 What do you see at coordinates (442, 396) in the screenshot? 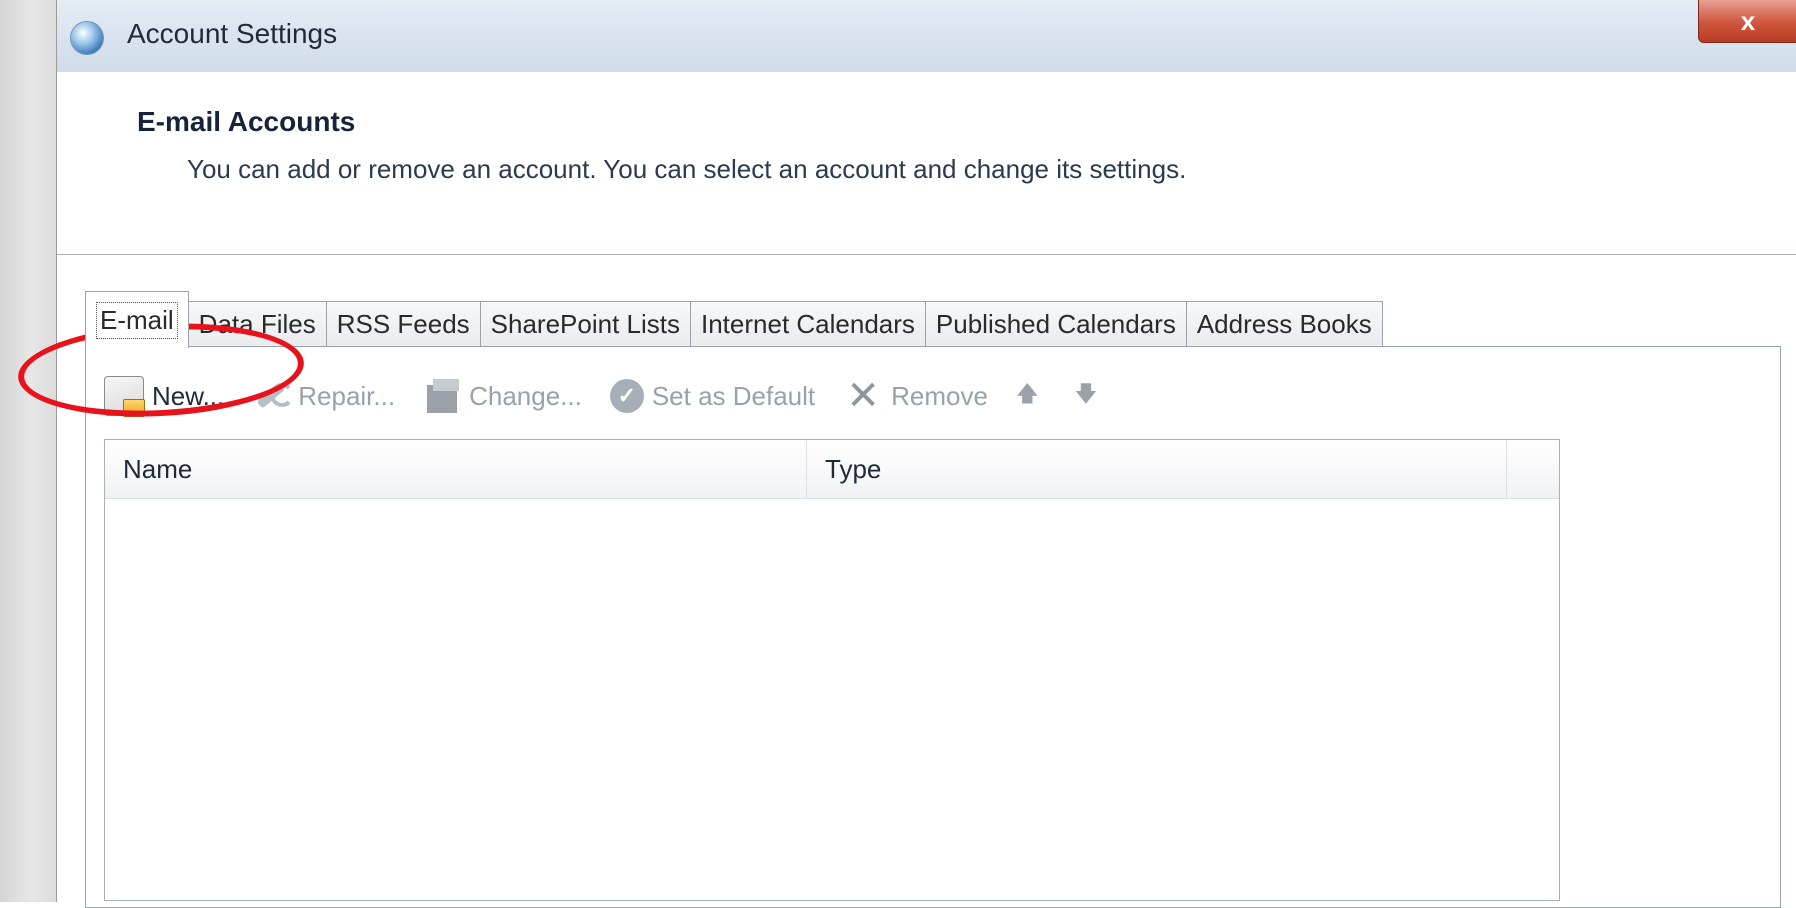
I see `change-icon` at bounding box center [442, 396].